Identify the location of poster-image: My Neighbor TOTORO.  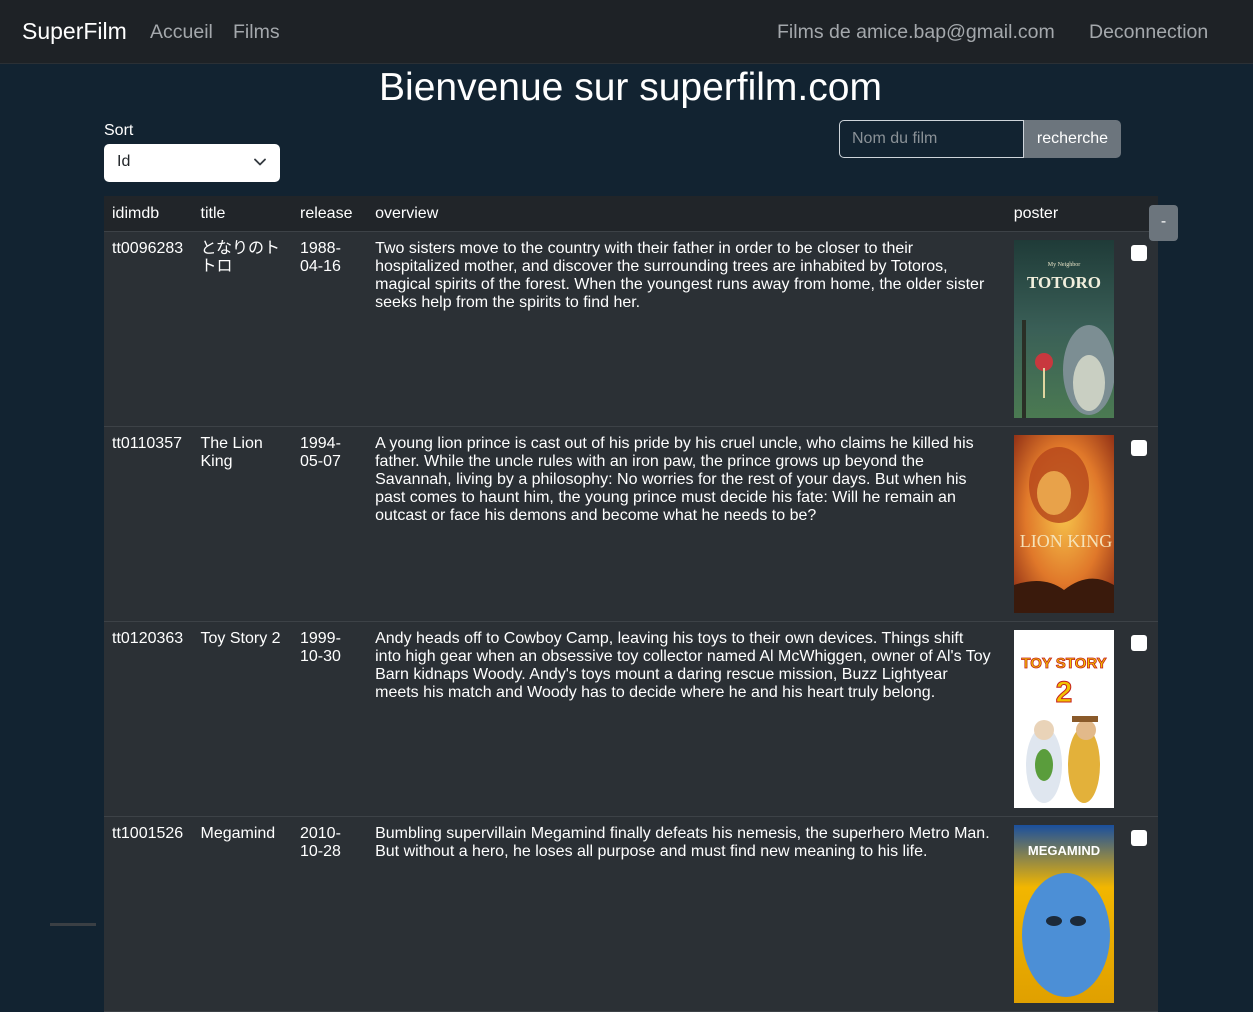
(1063, 329).